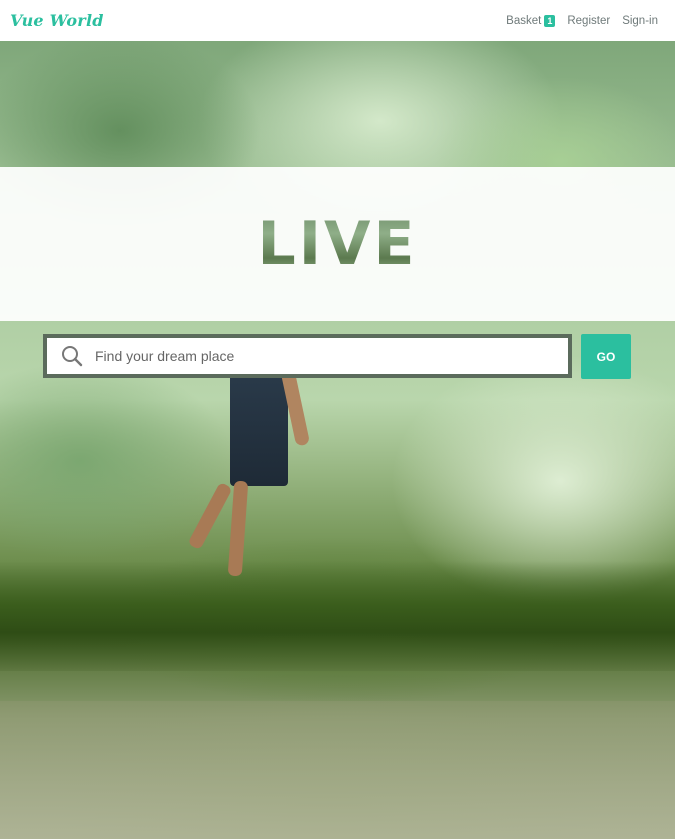 The image size is (675, 839). What do you see at coordinates (588, 21) in the screenshot?
I see `register-link: Register` at bounding box center [588, 21].